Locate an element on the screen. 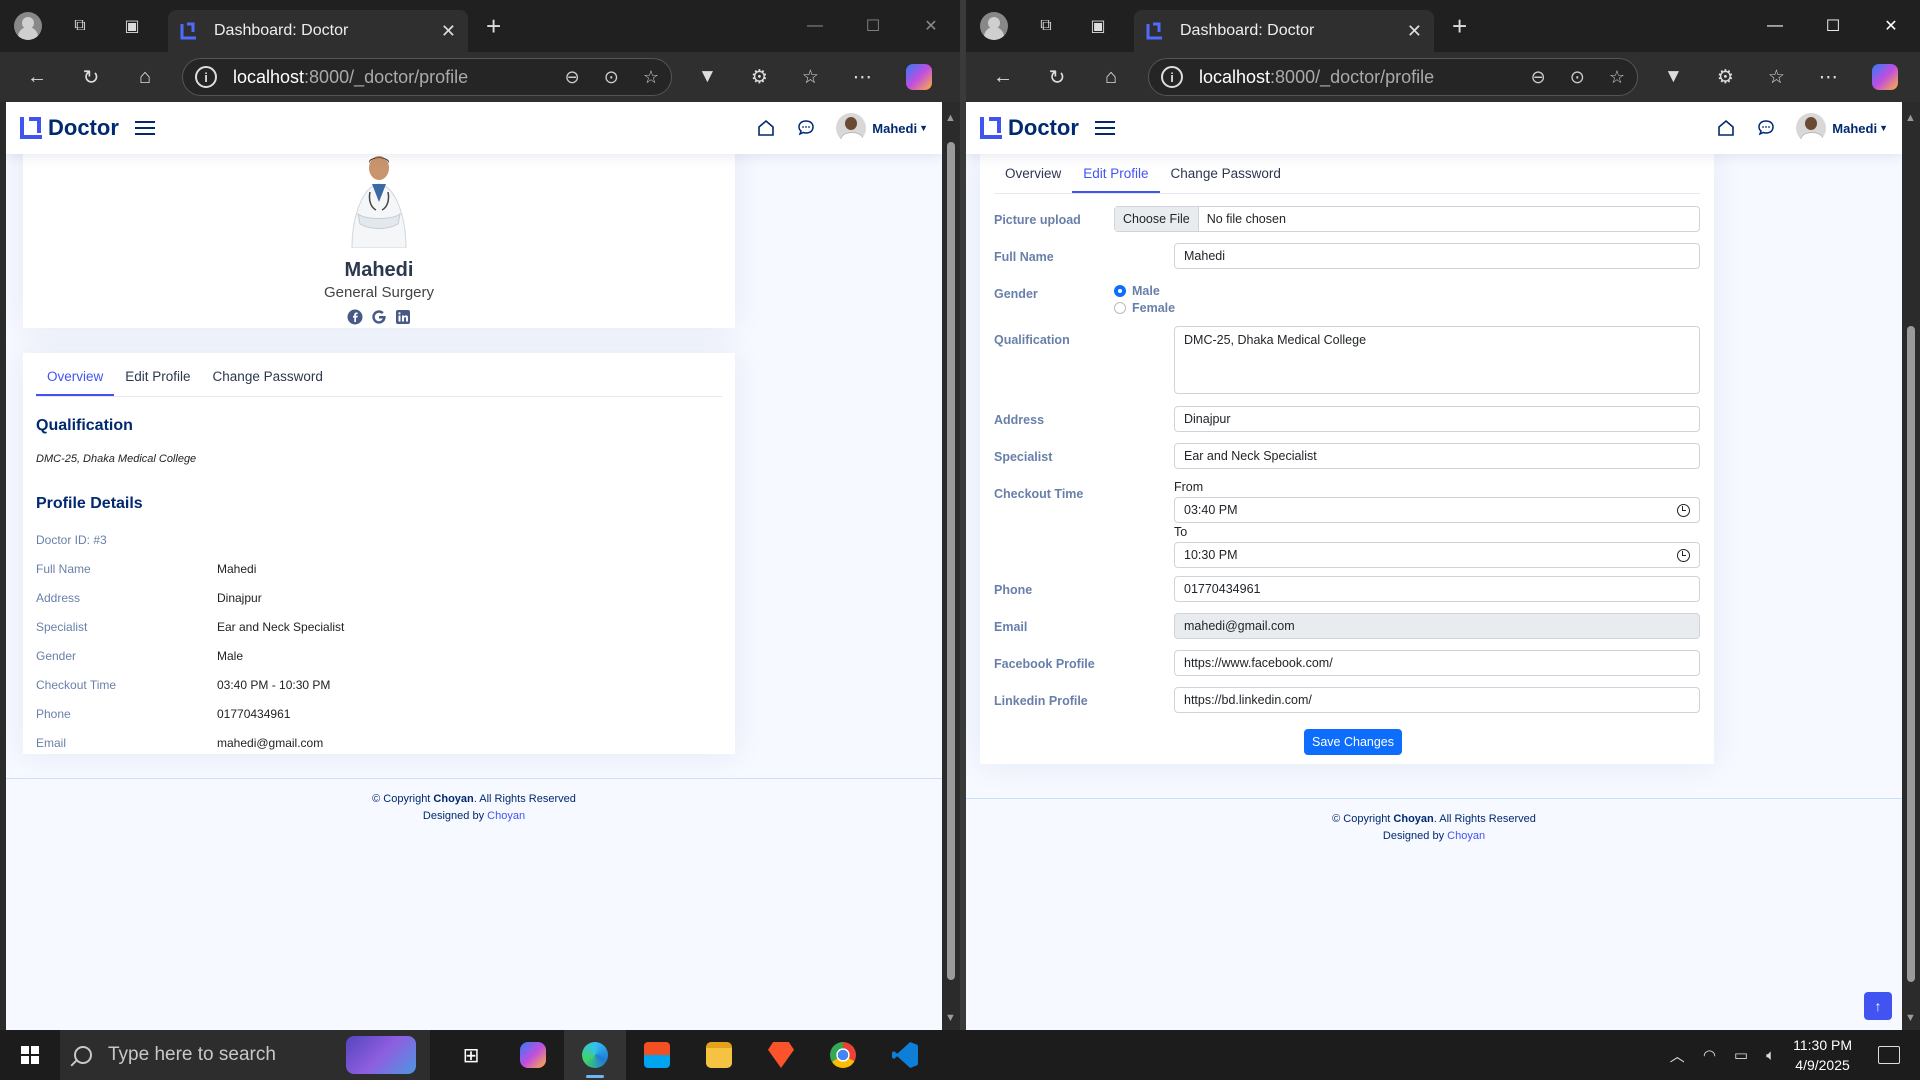  tab-overview: Overview is located at coordinates (75, 382).